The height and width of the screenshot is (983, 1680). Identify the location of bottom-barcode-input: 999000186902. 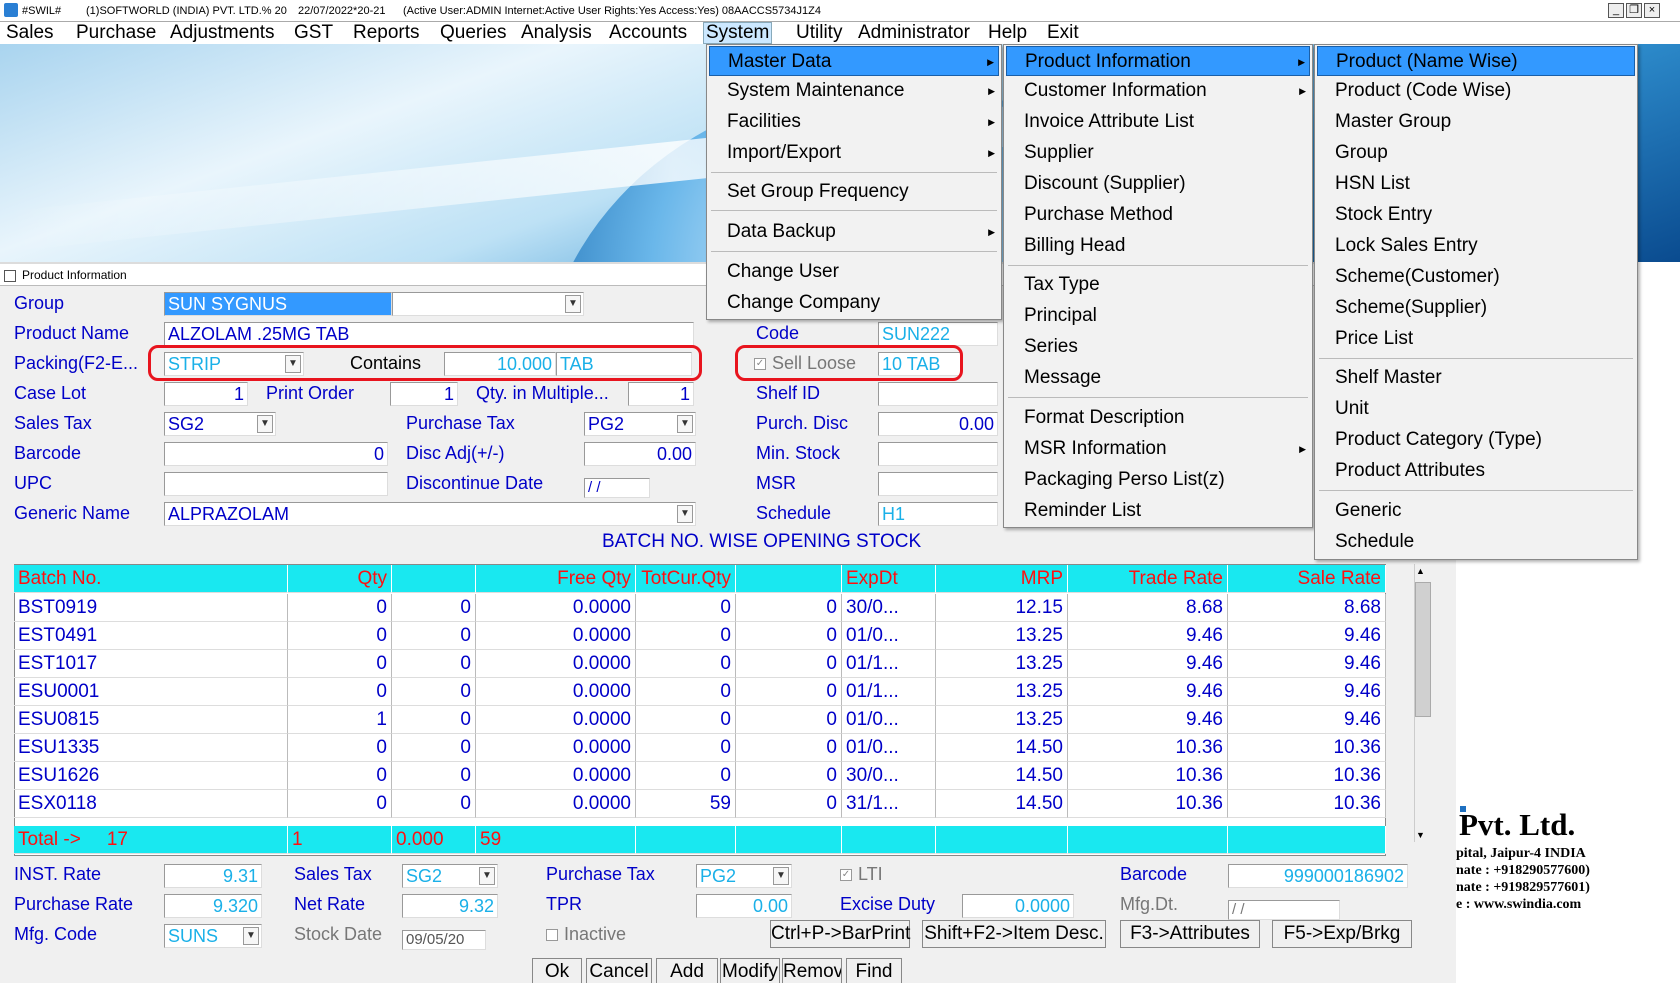
(1318, 876).